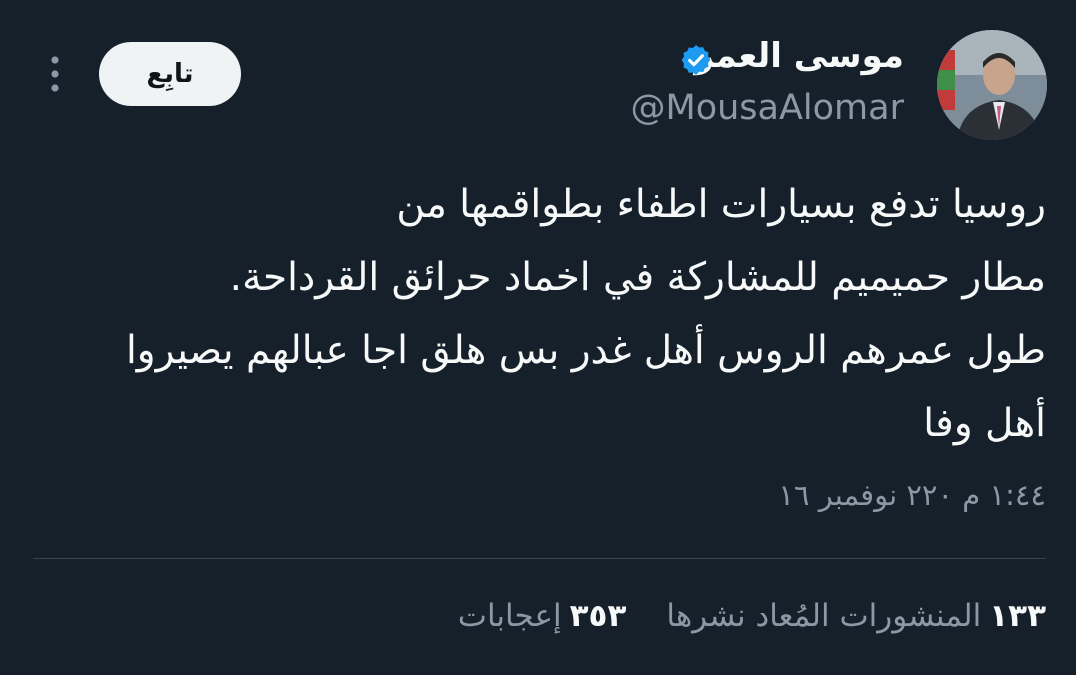 The height and width of the screenshot is (675, 1076). What do you see at coordinates (912, 495) in the screenshot?
I see `tweet-timestamp: ١:٤٤ م ٢٢٠ نوفمبر ١٦` at bounding box center [912, 495].